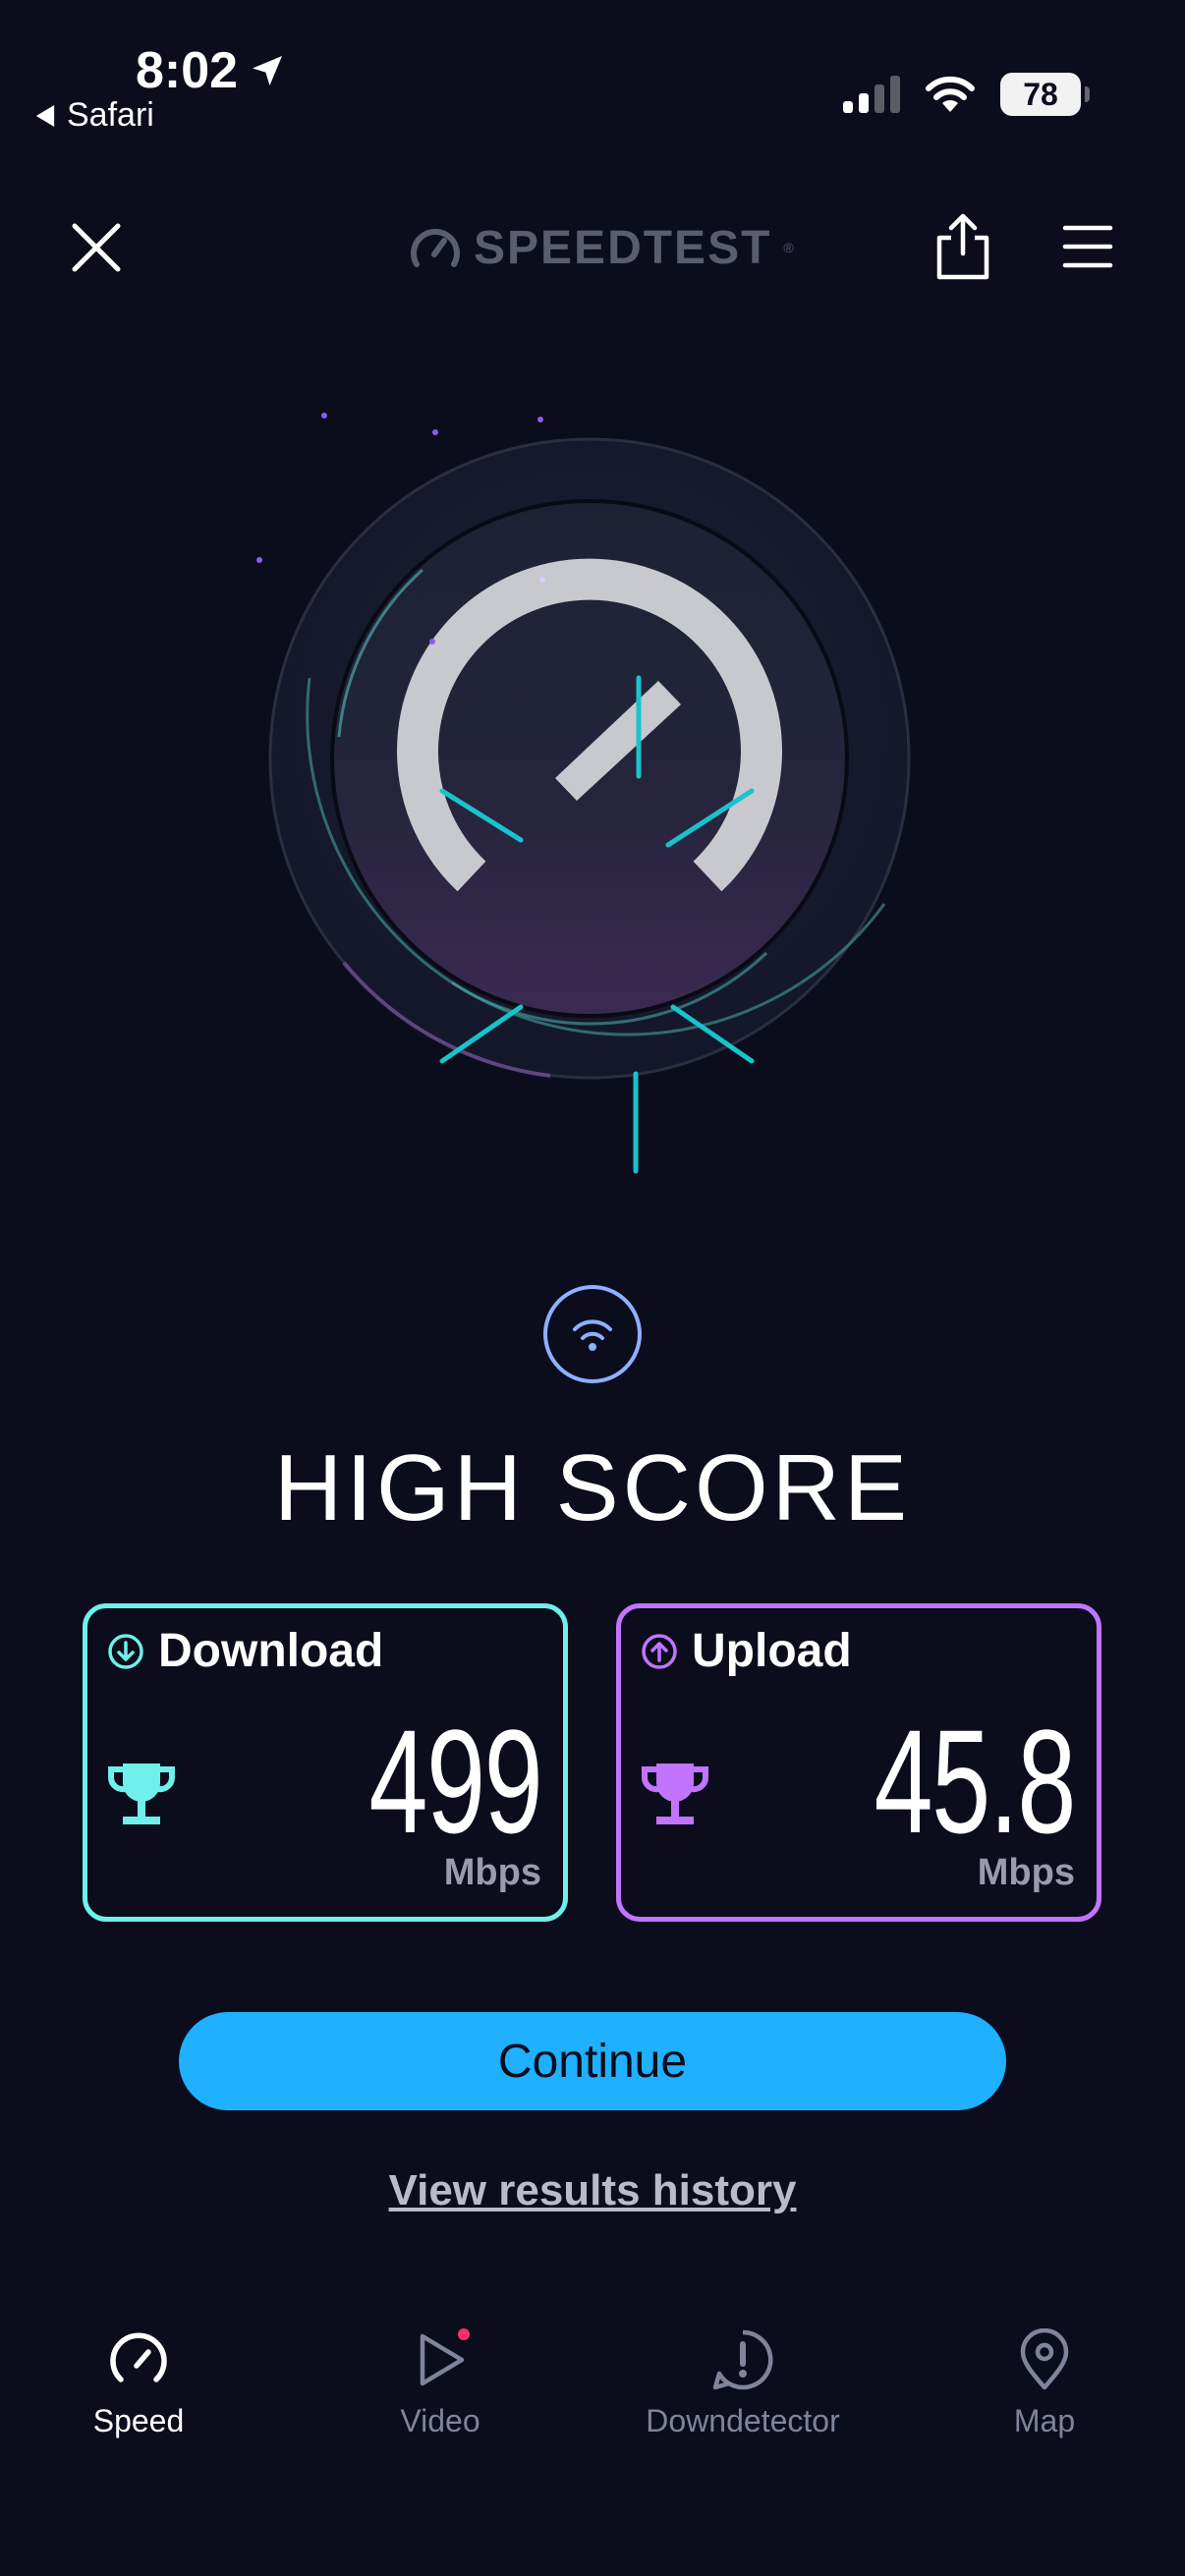 This screenshot has height=2576, width=1185. What do you see at coordinates (97, 247) in the screenshot?
I see `close-icon` at bounding box center [97, 247].